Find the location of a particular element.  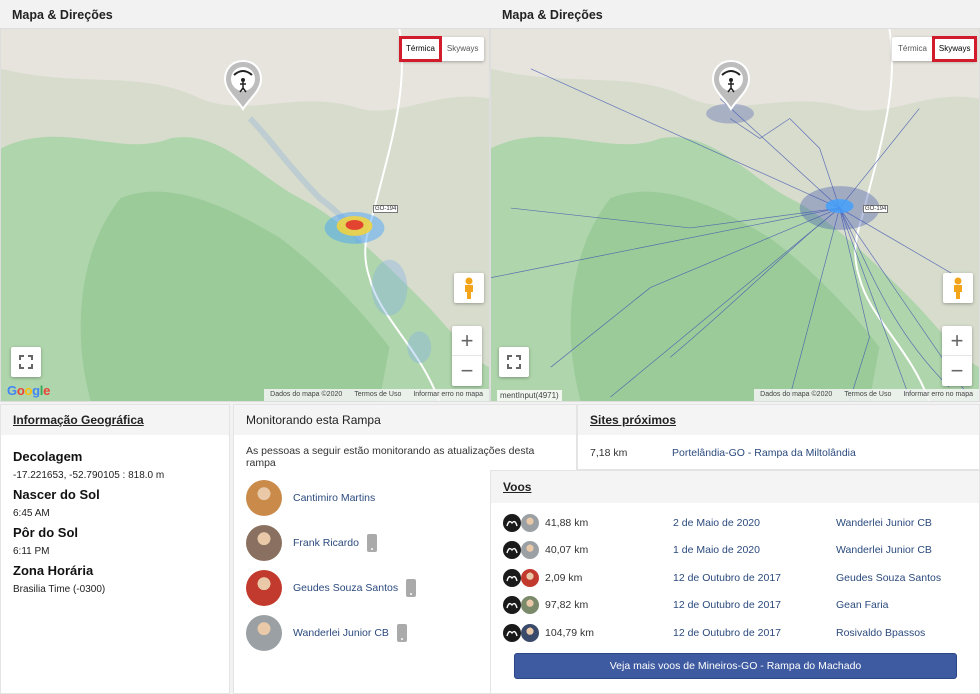

flight-distance: 2,09 km is located at coordinates (564, 577).